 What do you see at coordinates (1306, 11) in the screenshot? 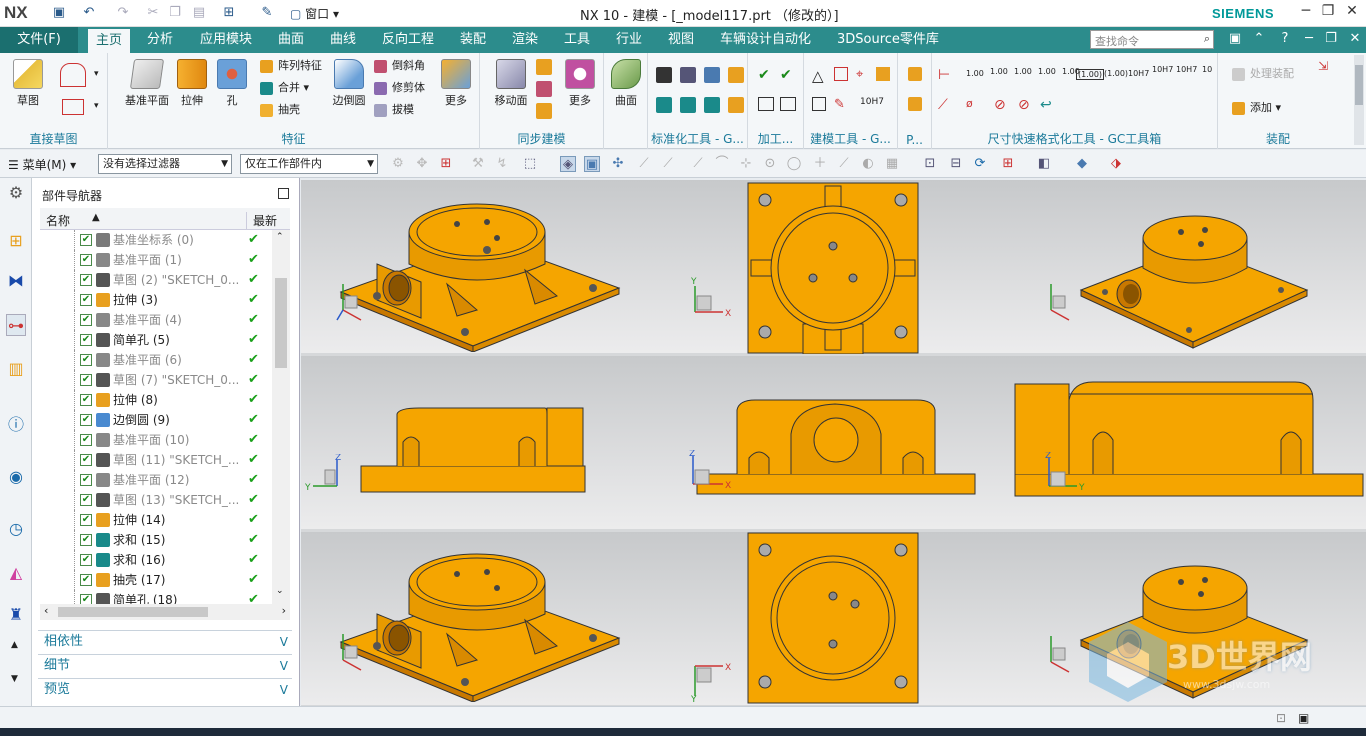
I see `minimize-icon: ─` at bounding box center [1306, 11].